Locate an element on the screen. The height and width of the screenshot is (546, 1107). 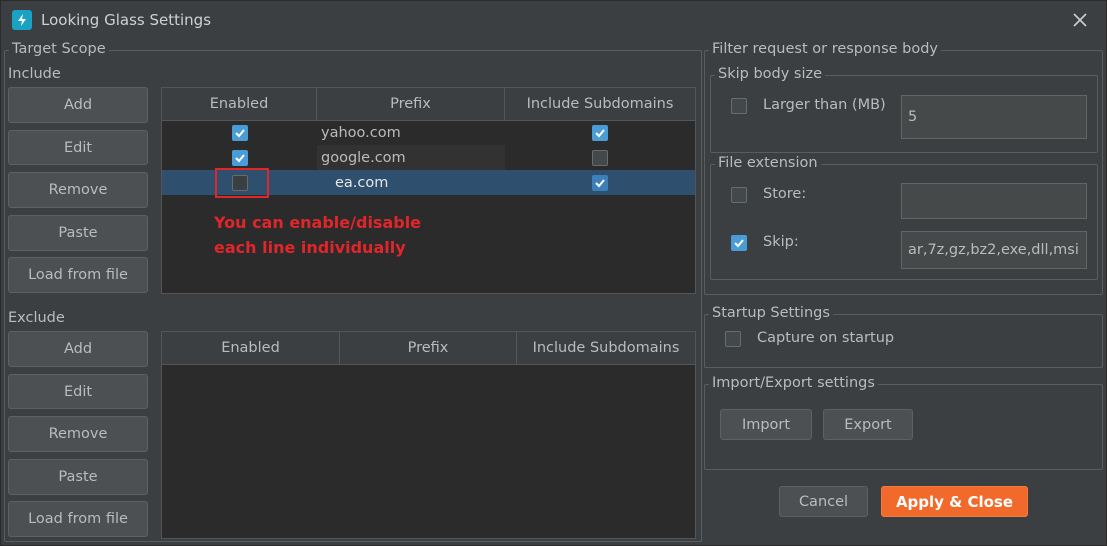
larger-than-checkbox is located at coordinates (739, 106).